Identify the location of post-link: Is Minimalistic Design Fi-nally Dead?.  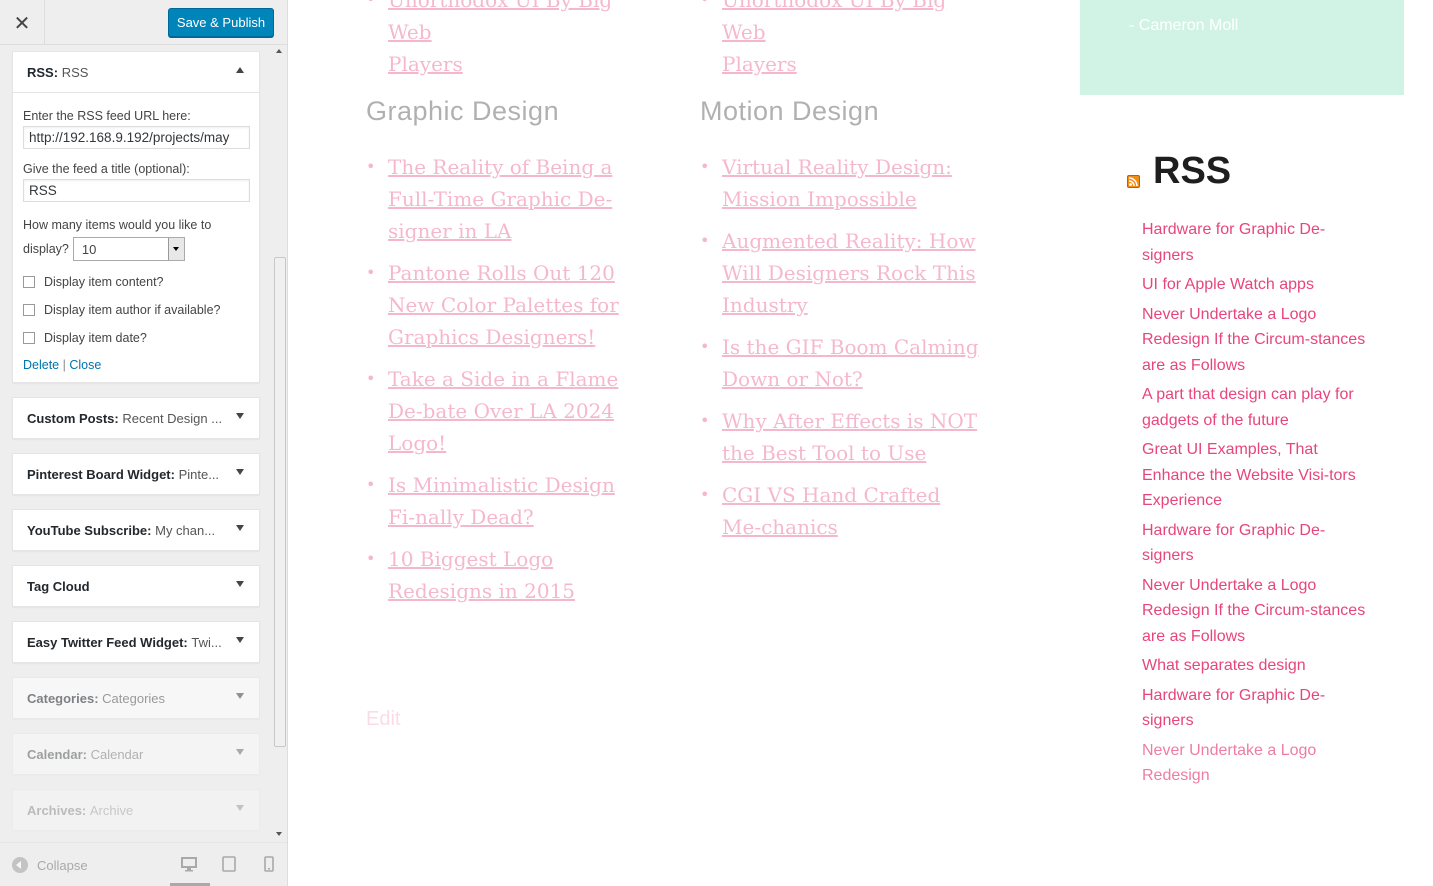
(506, 501).